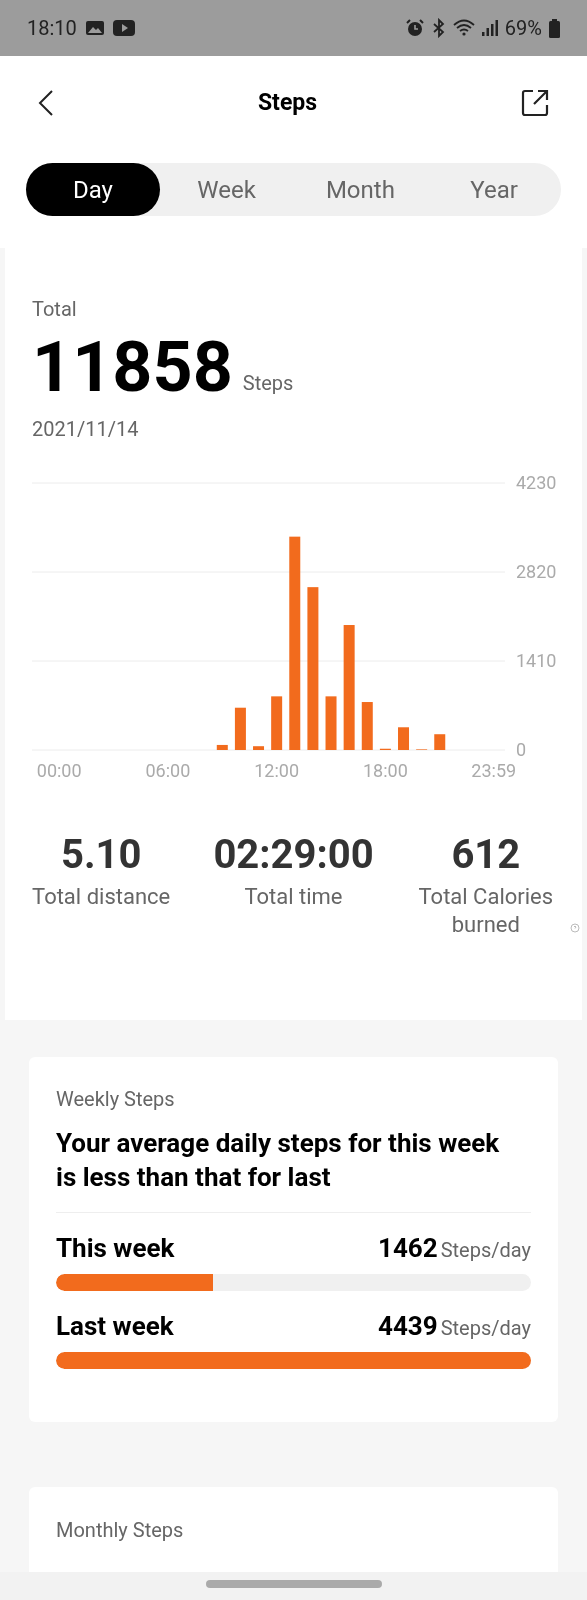 The height and width of the screenshot is (1600, 587). I want to click on total-steps: 11858, so click(132, 367).